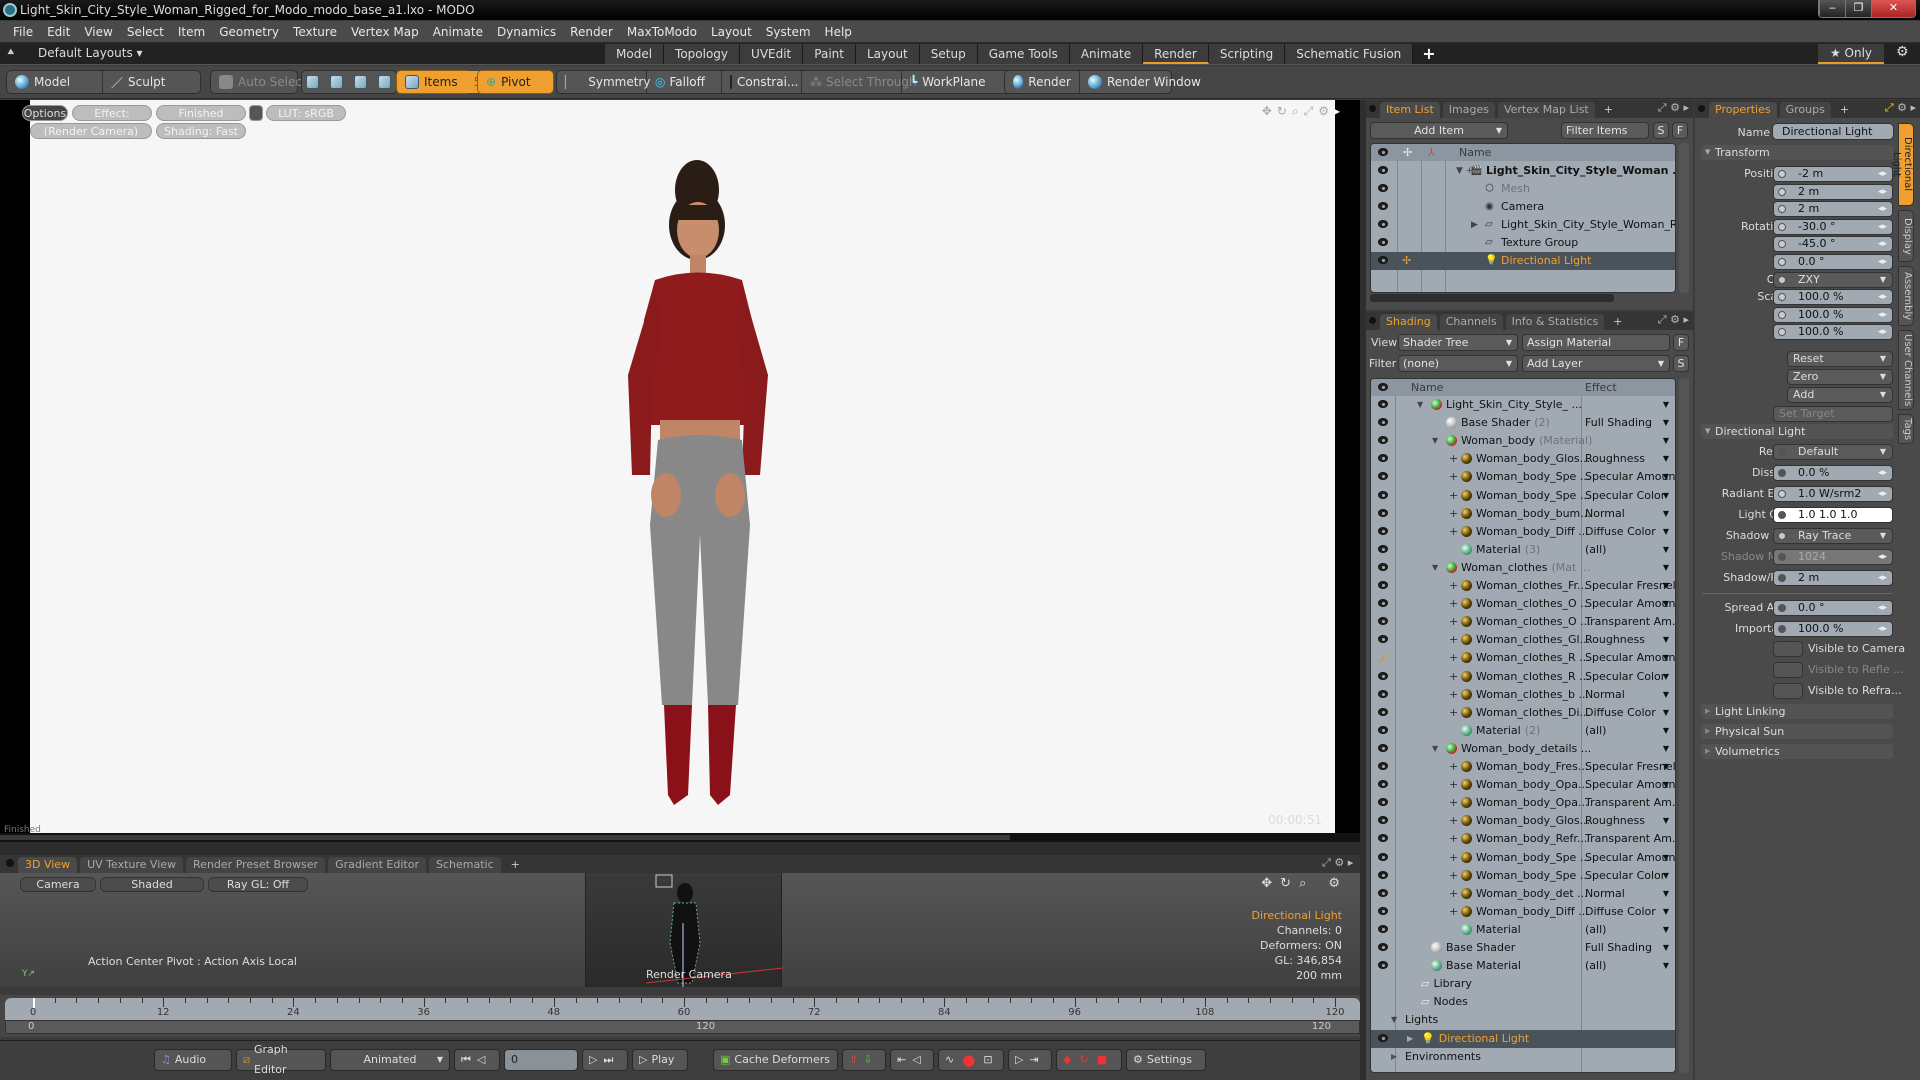  Describe the element at coordinates (680, 1016) in the screenshot. I see `timeline: 0 12 24 36 48 60 72 84 96 108 120 0 120 120` at that location.